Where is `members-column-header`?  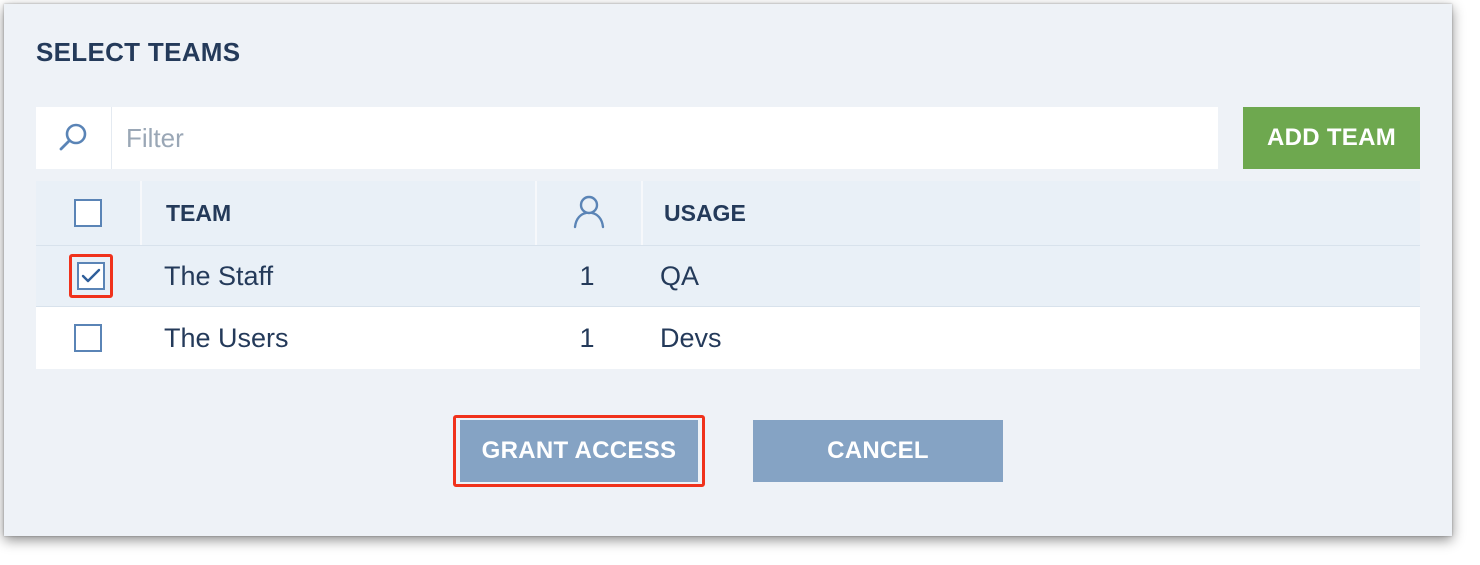
members-column-header is located at coordinates (590, 213).